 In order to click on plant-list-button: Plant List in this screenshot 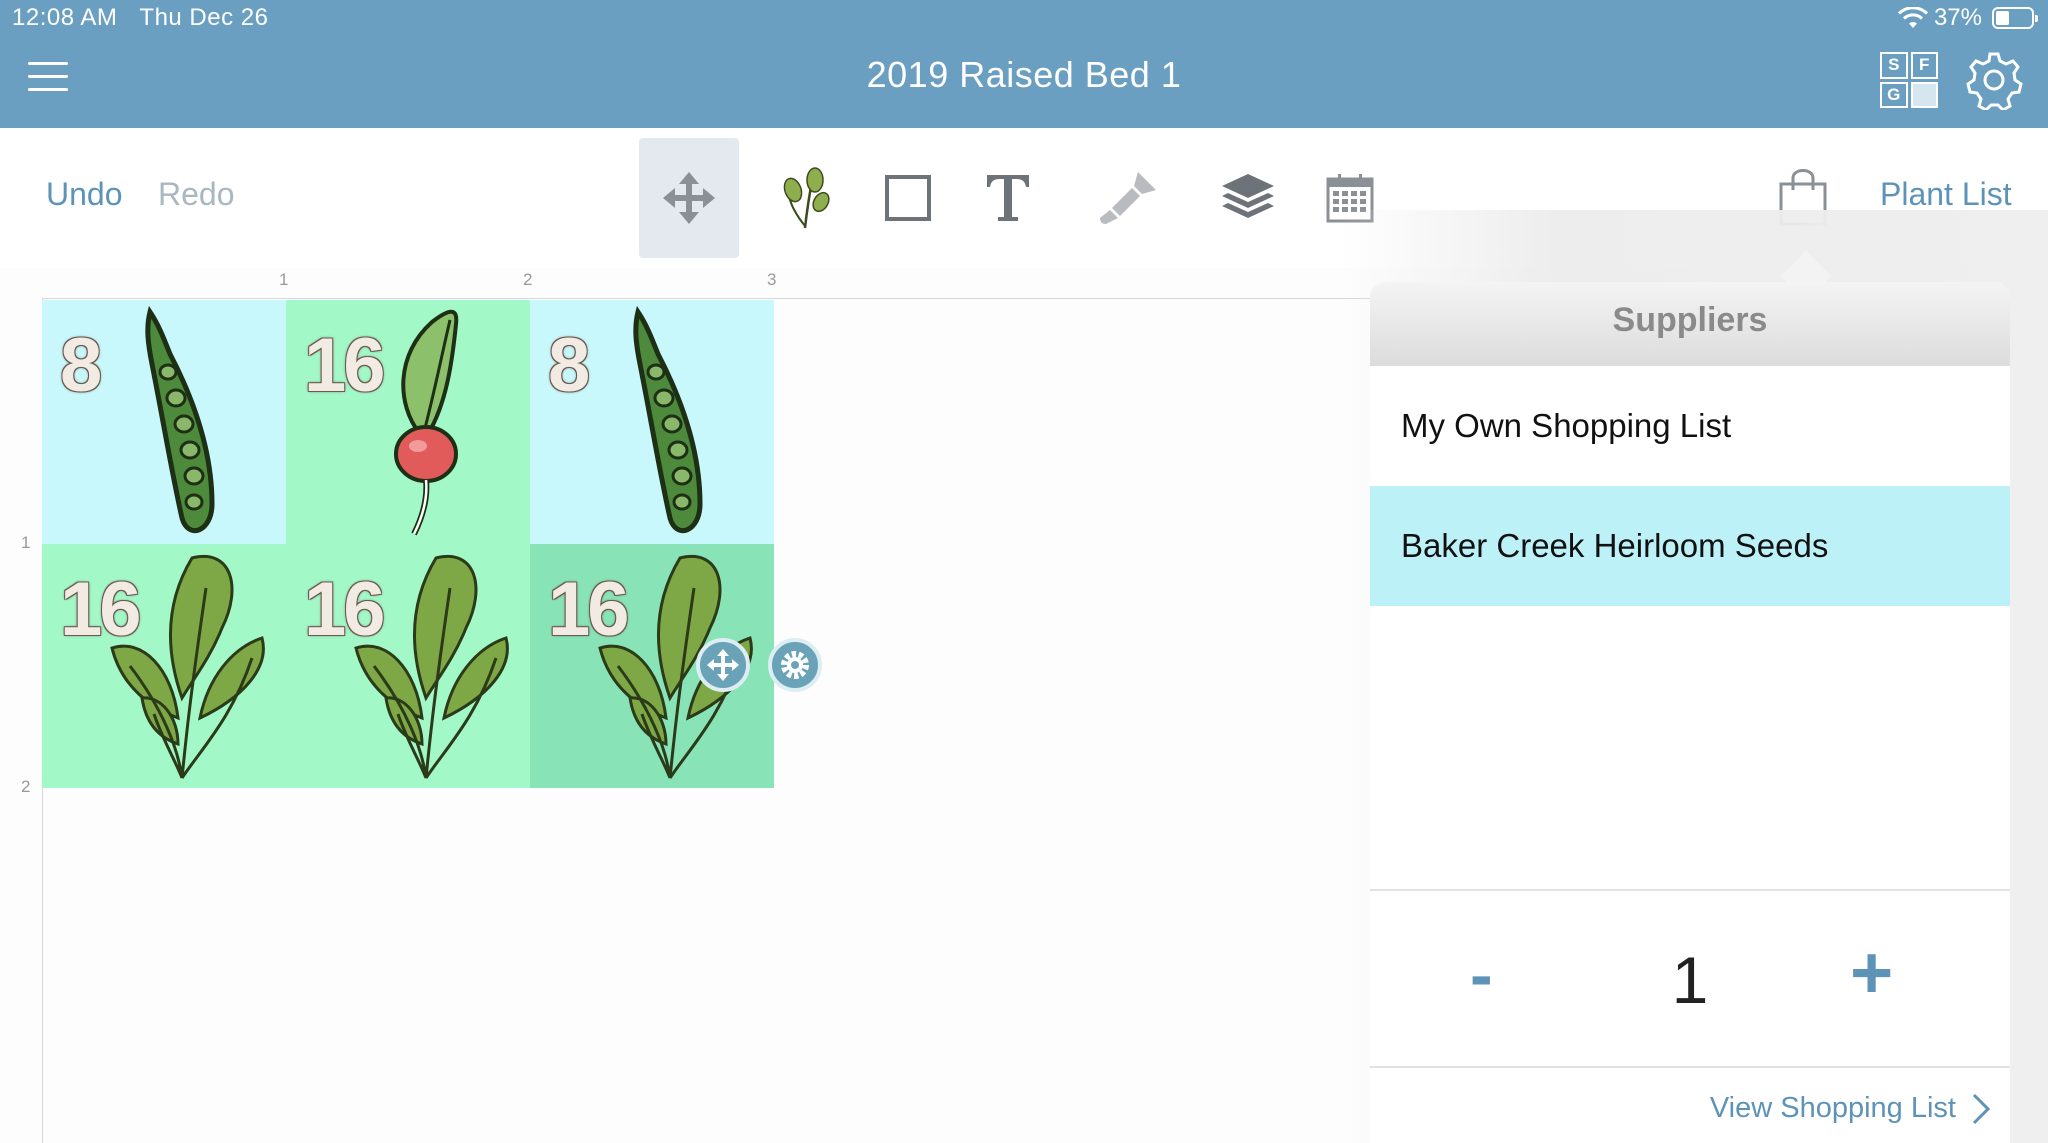, I will do `click(1946, 194)`.